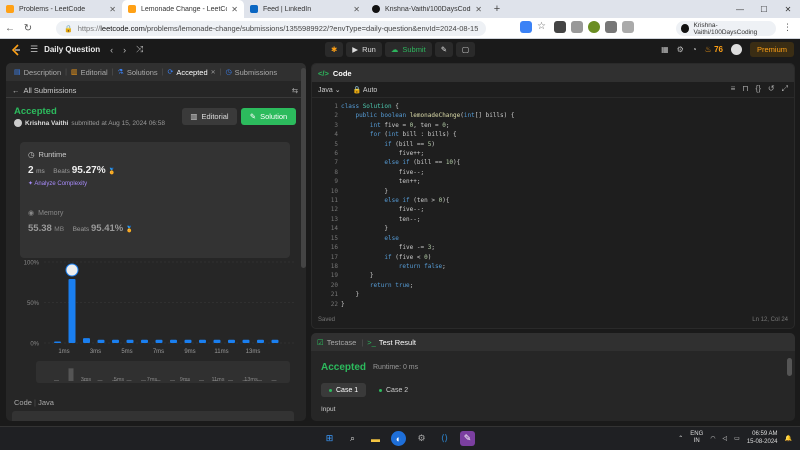 This screenshot has height=450, width=800. I want to click on case-1-label: Case 1, so click(347, 390).